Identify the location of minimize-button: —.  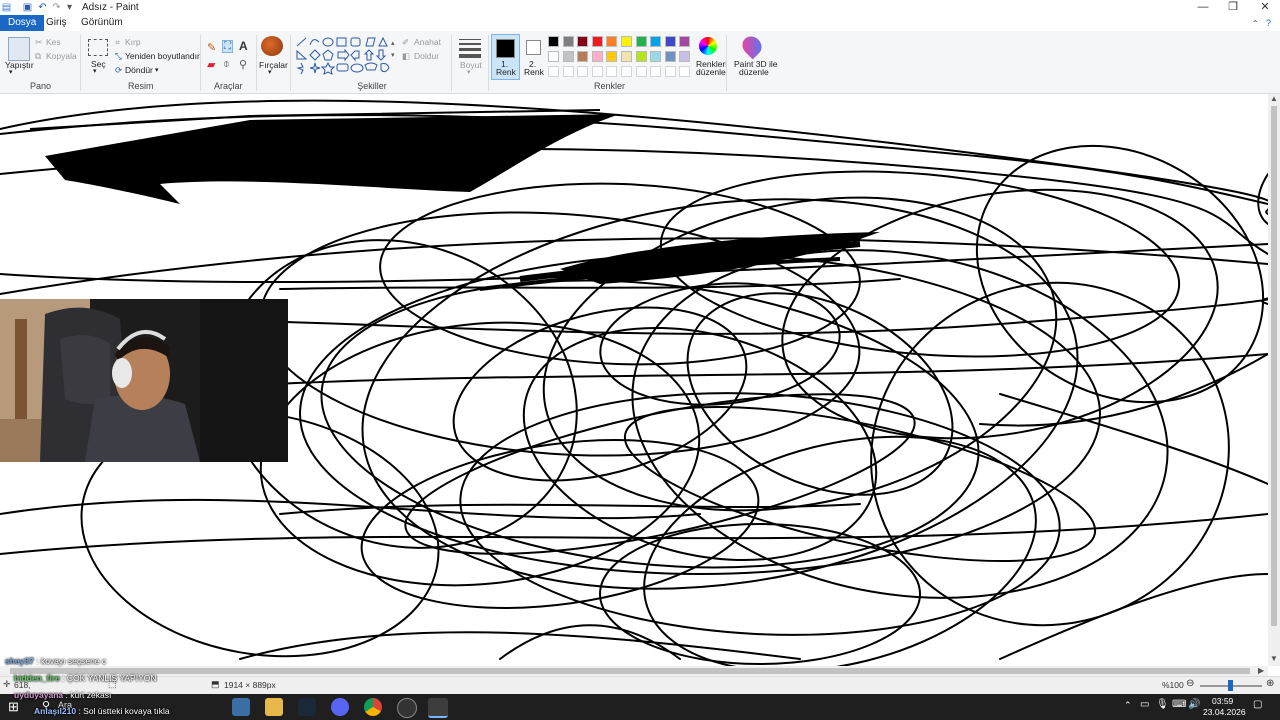
(1203, 7).